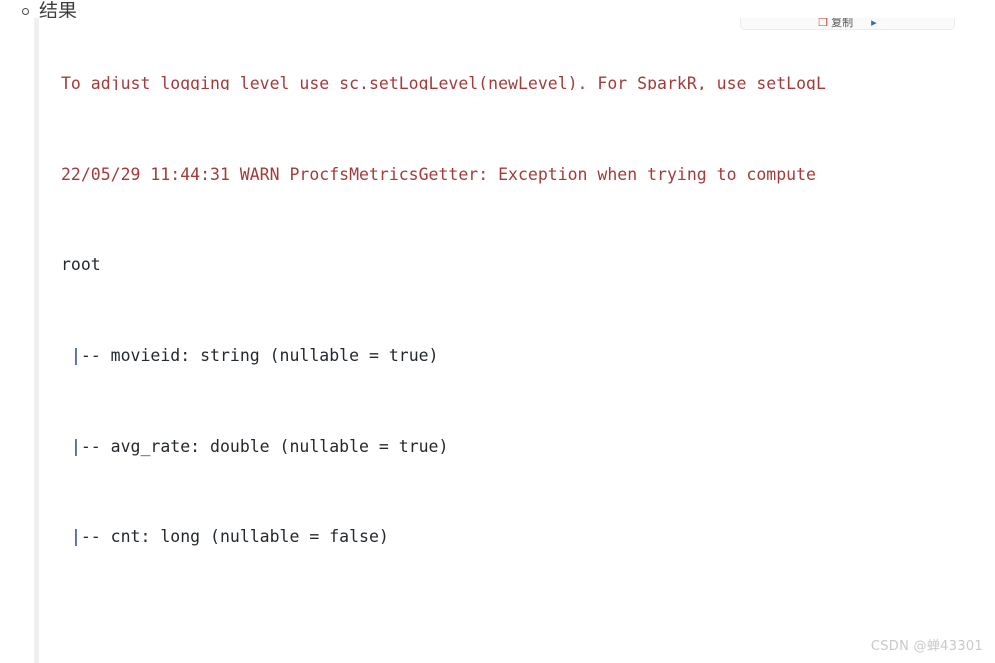  What do you see at coordinates (229, 537) in the screenshot?
I see `schema-field-cnt: |-- cnt: long (nullable = false)` at bounding box center [229, 537].